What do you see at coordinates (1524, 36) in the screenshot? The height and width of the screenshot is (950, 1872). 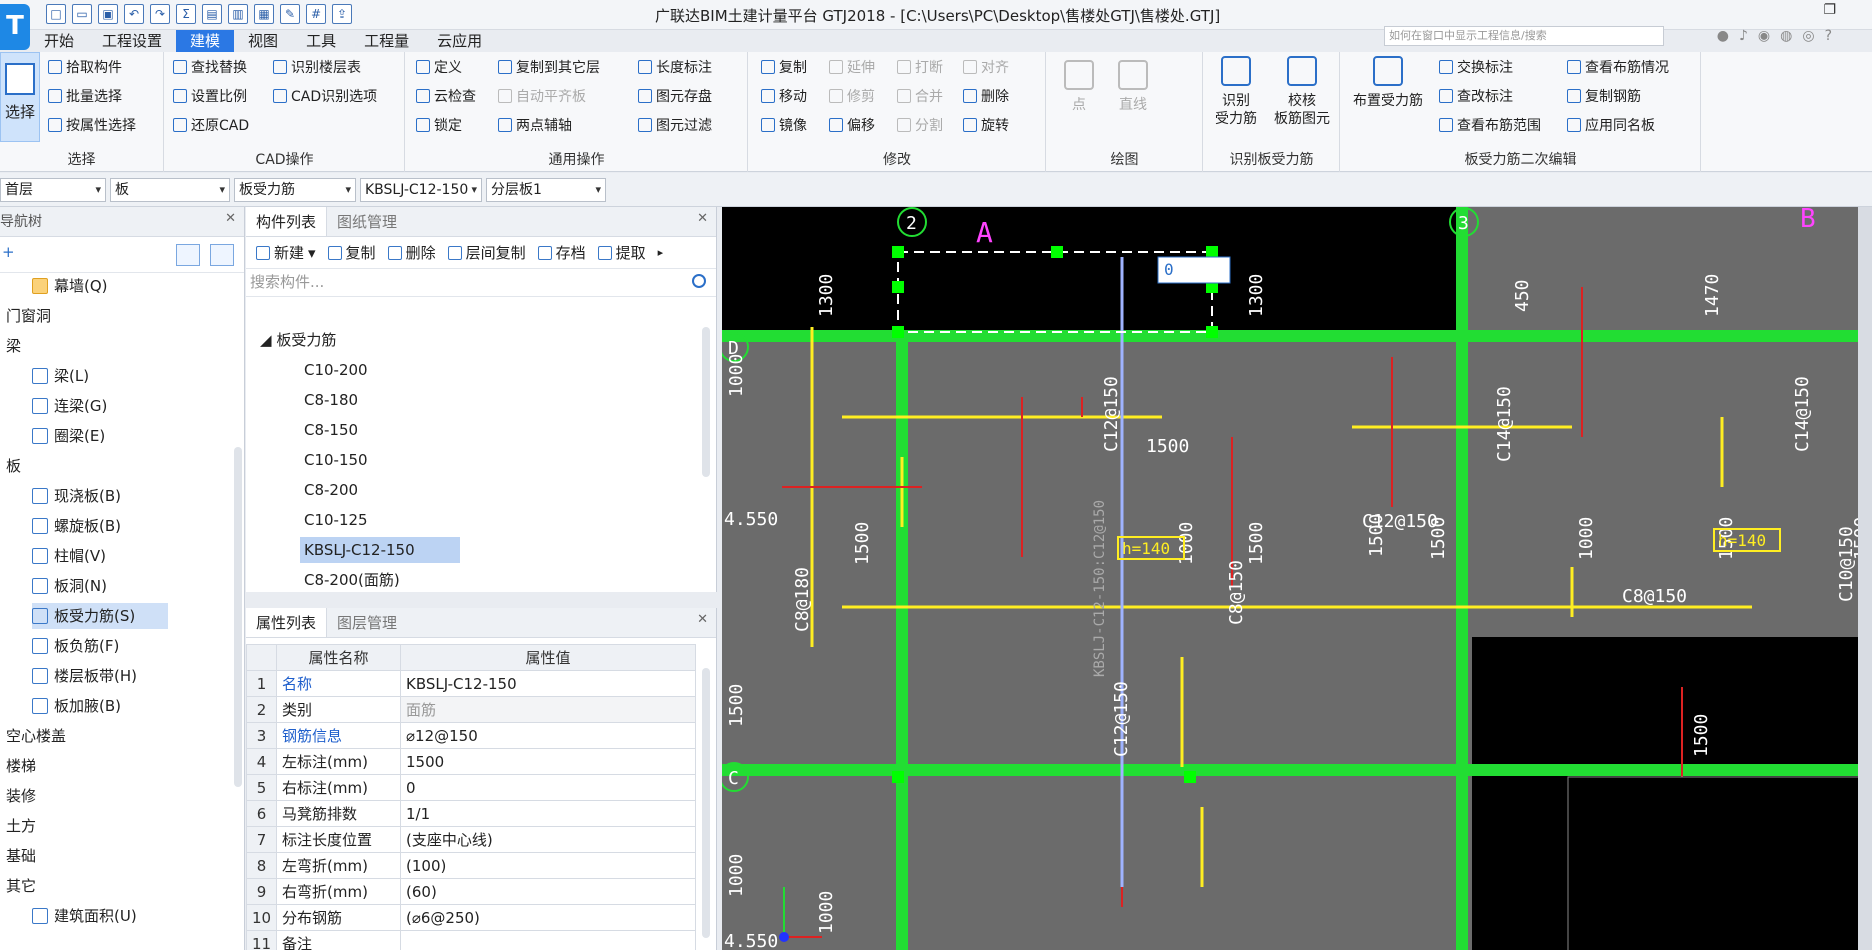 I see `help-search-input: 如何在窗口中显示工程信息/搜索` at bounding box center [1524, 36].